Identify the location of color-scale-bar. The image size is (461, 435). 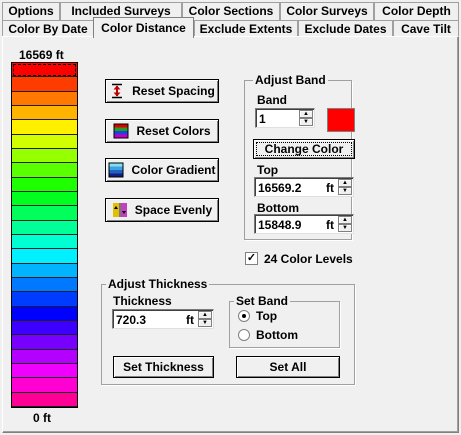
(44, 235).